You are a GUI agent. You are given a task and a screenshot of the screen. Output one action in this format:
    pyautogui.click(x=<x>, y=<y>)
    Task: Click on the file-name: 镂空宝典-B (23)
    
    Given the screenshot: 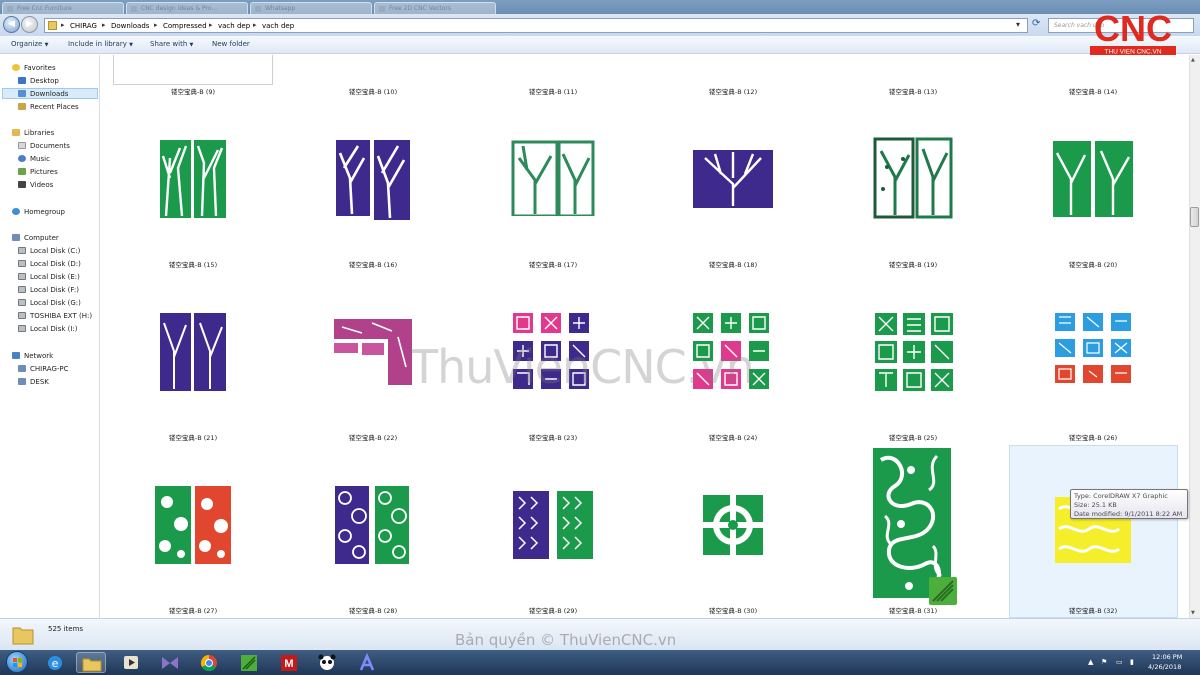 What is the action you would take?
    pyautogui.click(x=553, y=437)
    